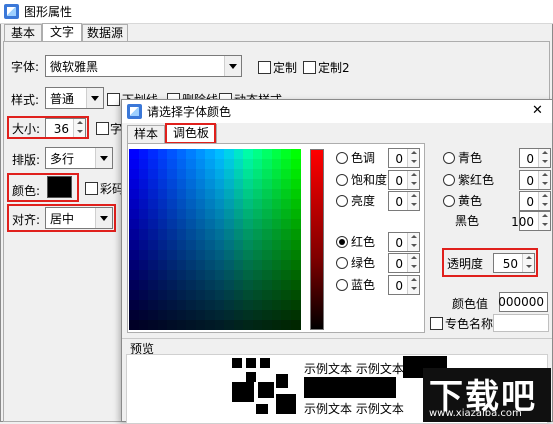  I want to click on chevron-down-icon, so click(94, 98).